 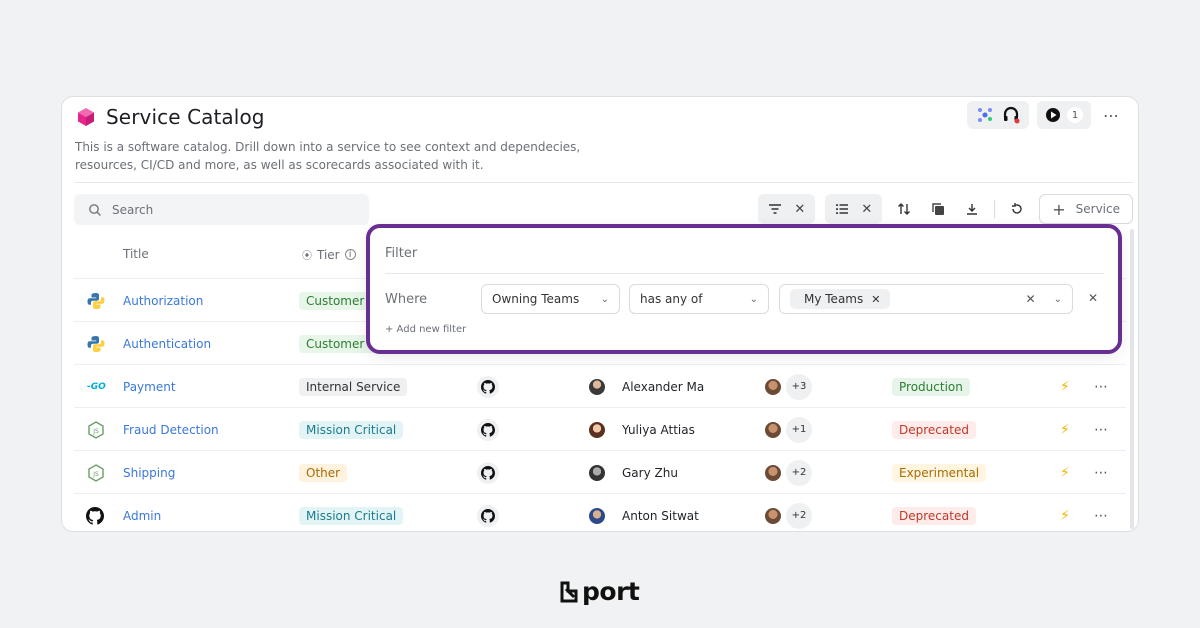 What do you see at coordinates (866, 209) in the screenshot?
I see `clear-group-icon: ✕` at bounding box center [866, 209].